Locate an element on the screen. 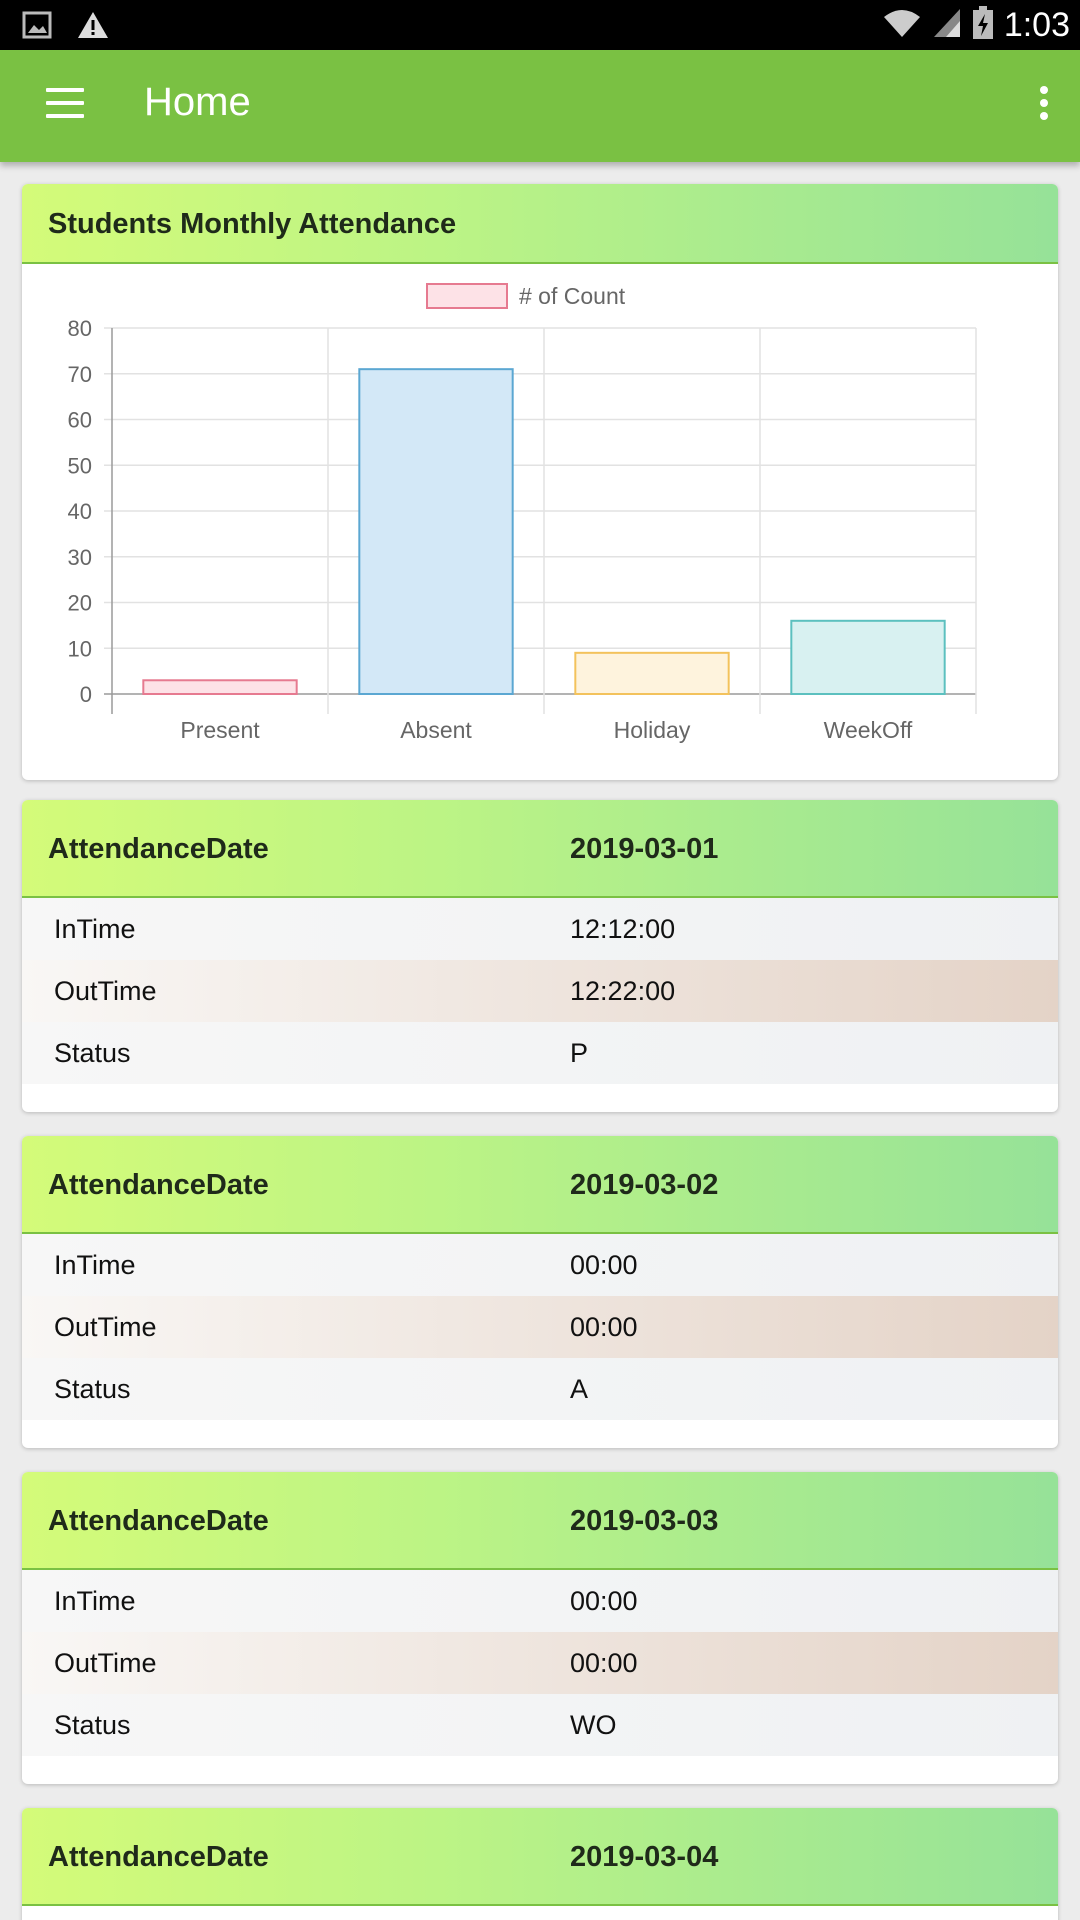  x-tick-label: Present is located at coordinates (220, 730).